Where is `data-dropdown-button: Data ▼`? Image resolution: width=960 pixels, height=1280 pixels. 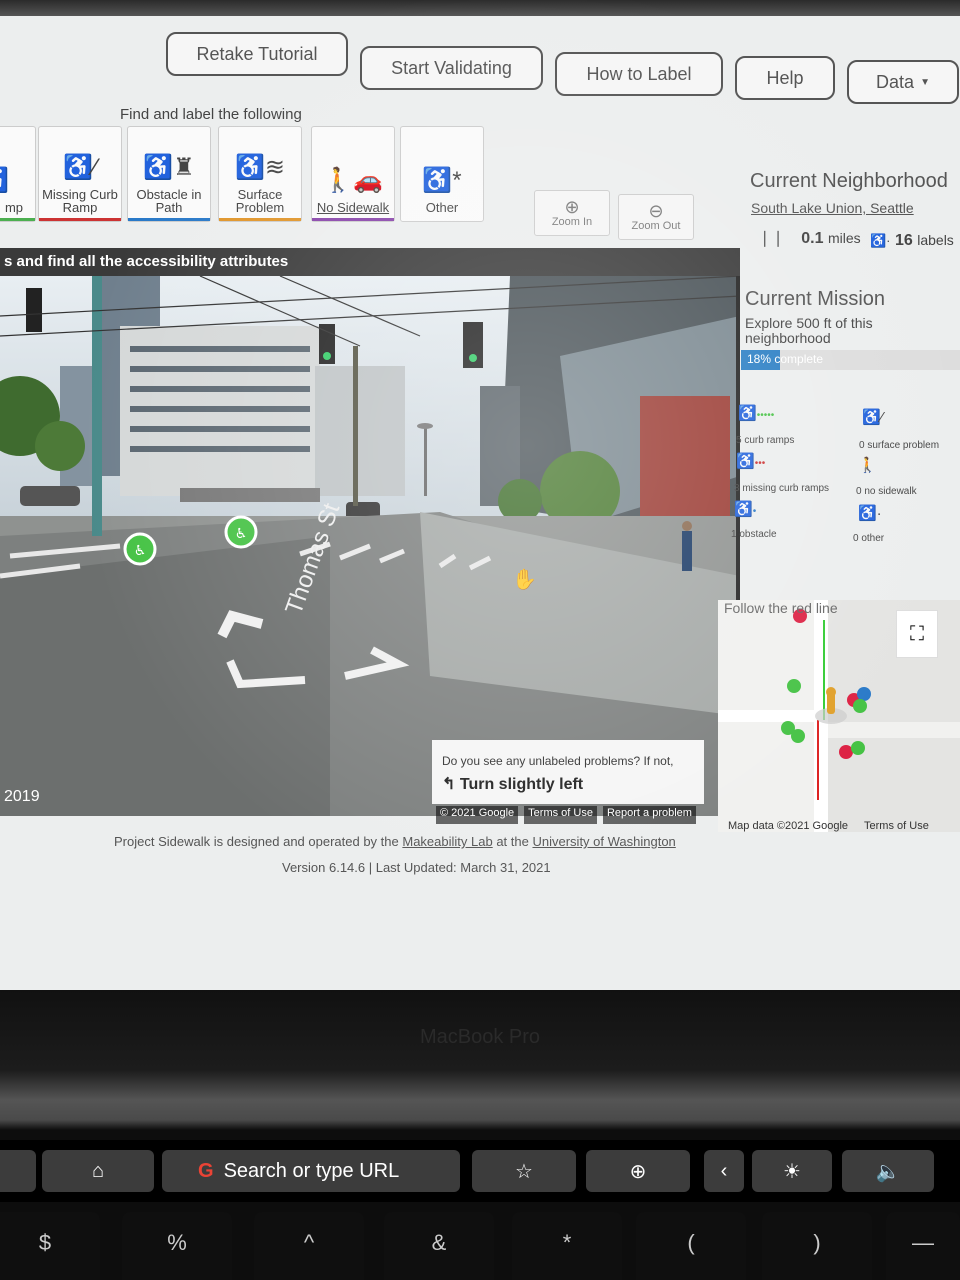 data-dropdown-button: Data ▼ is located at coordinates (903, 82).